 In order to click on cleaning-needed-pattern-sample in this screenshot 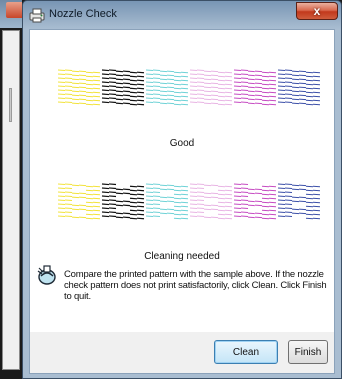, I will do `click(189, 201)`.